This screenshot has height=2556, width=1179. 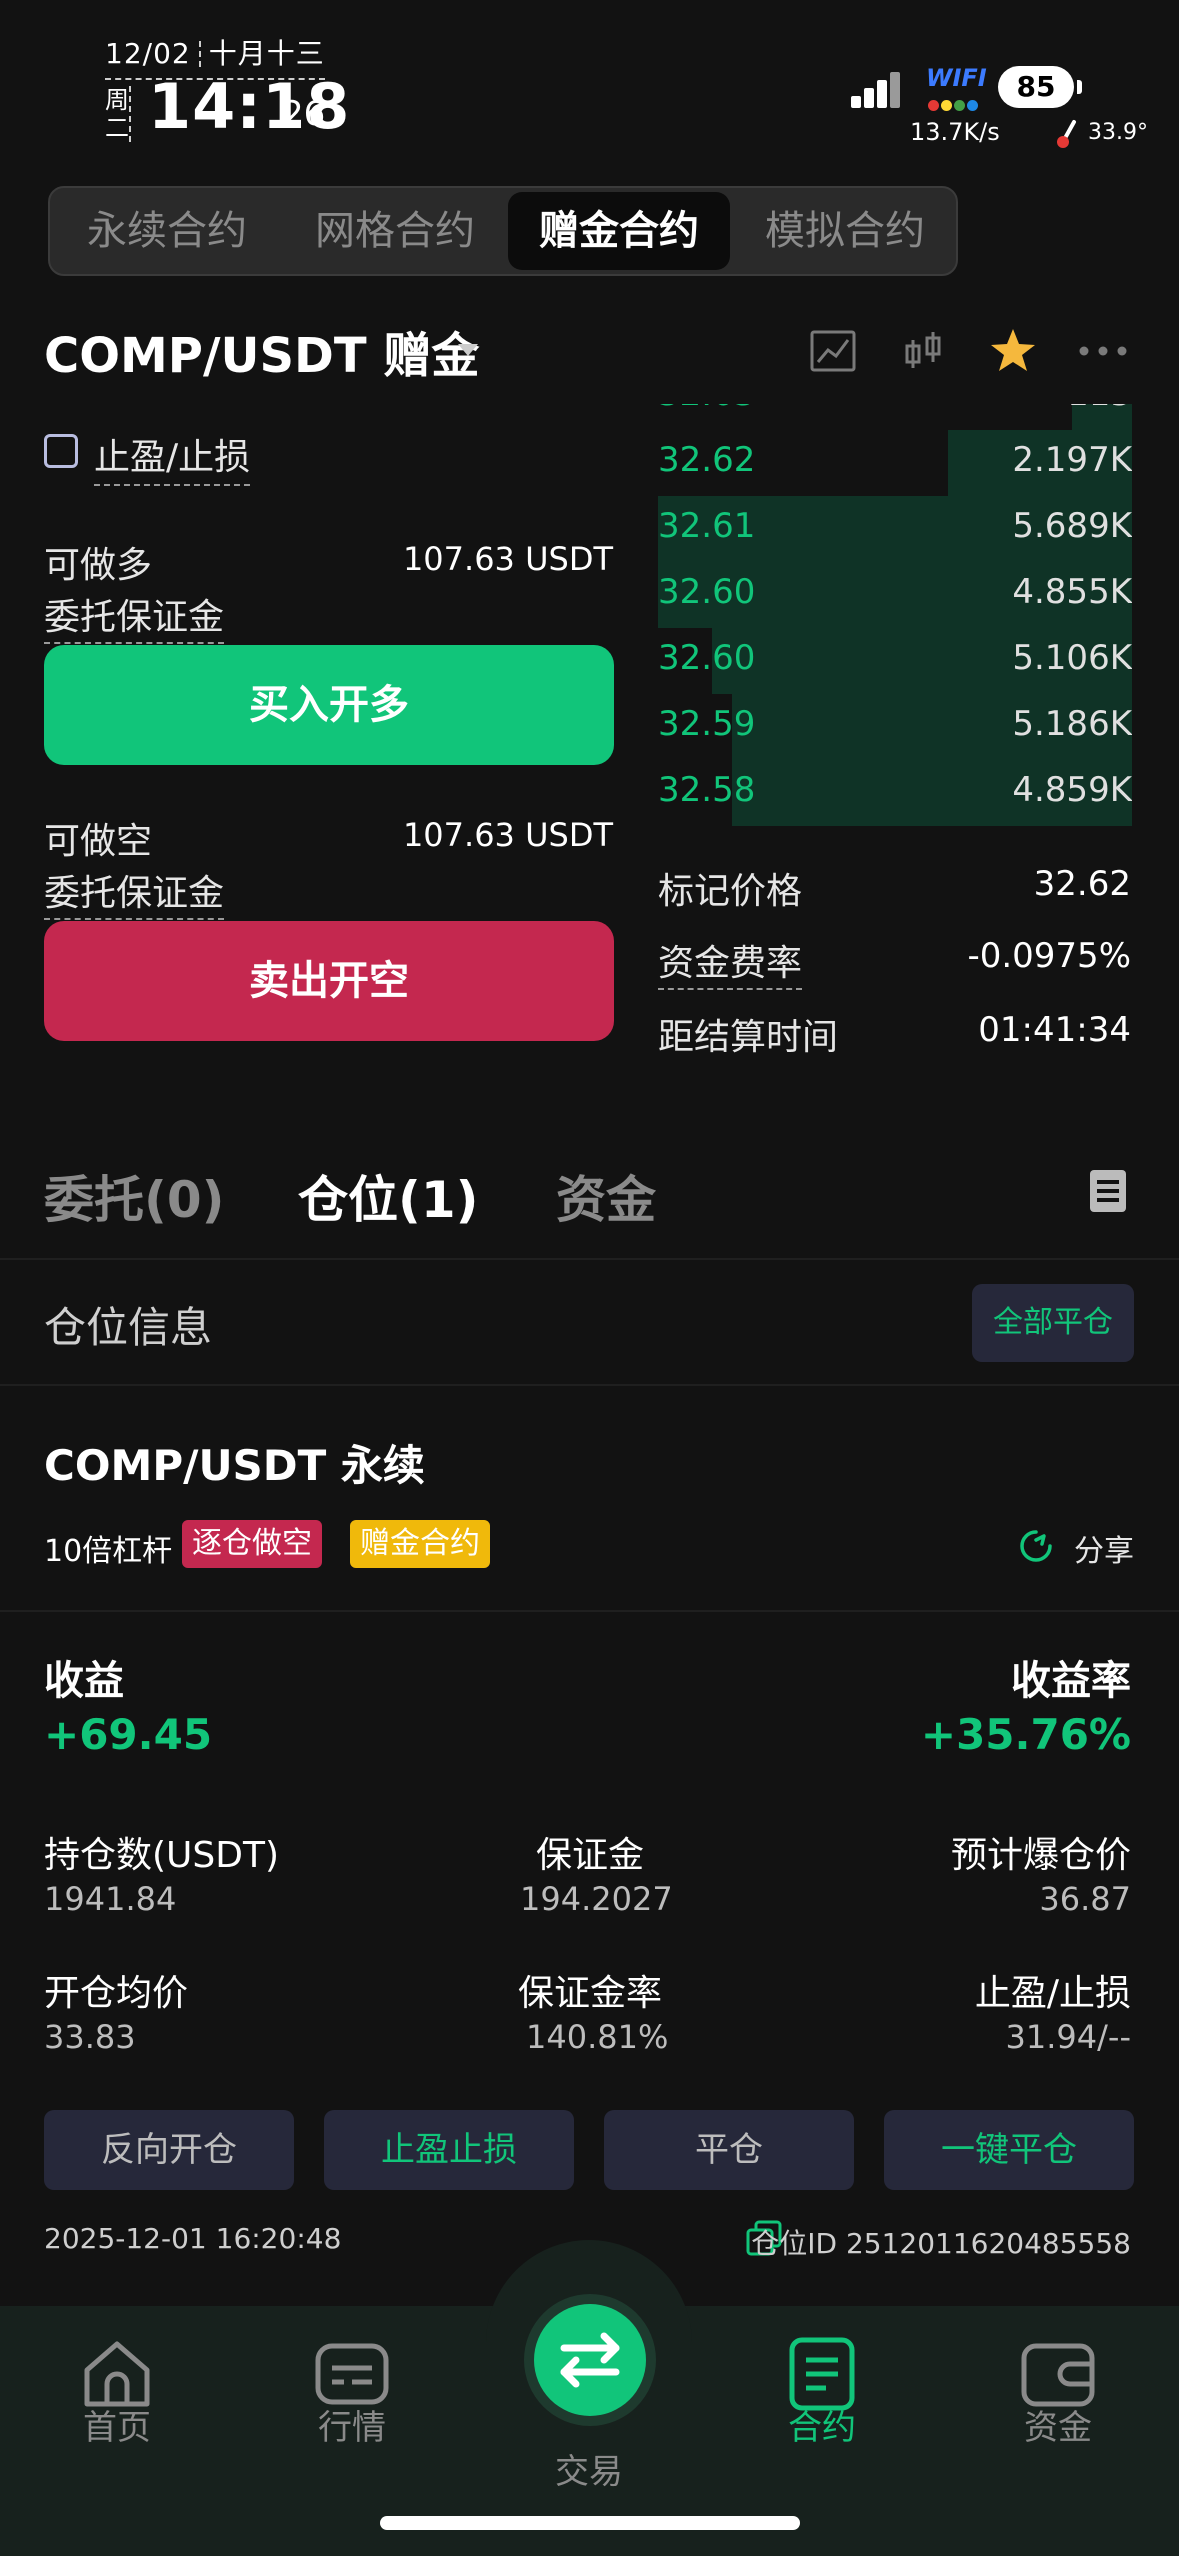 What do you see at coordinates (606, 1196) in the screenshot?
I see `tab-funds: 资金` at bounding box center [606, 1196].